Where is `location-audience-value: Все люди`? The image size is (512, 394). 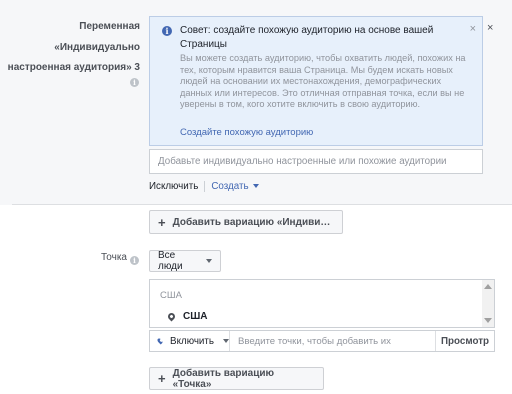
location-audience-value: Все люди is located at coordinates (170, 261).